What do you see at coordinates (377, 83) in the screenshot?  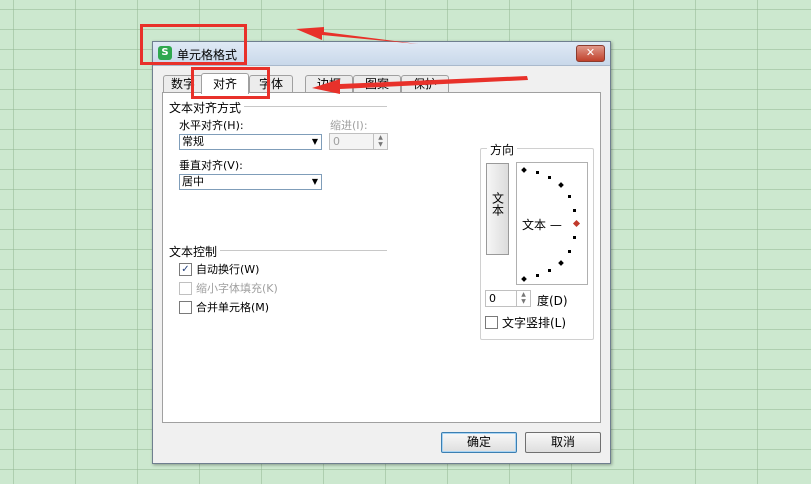 I see `tab-pattern: 图案` at bounding box center [377, 83].